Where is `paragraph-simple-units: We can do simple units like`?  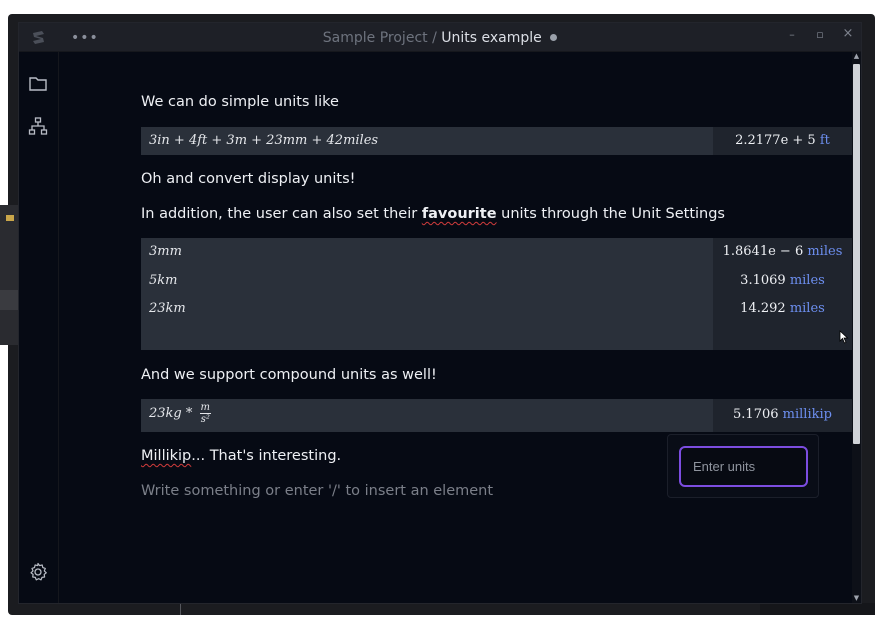
paragraph-simple-units: We can do simple units like is located at coordinates (240, 102).